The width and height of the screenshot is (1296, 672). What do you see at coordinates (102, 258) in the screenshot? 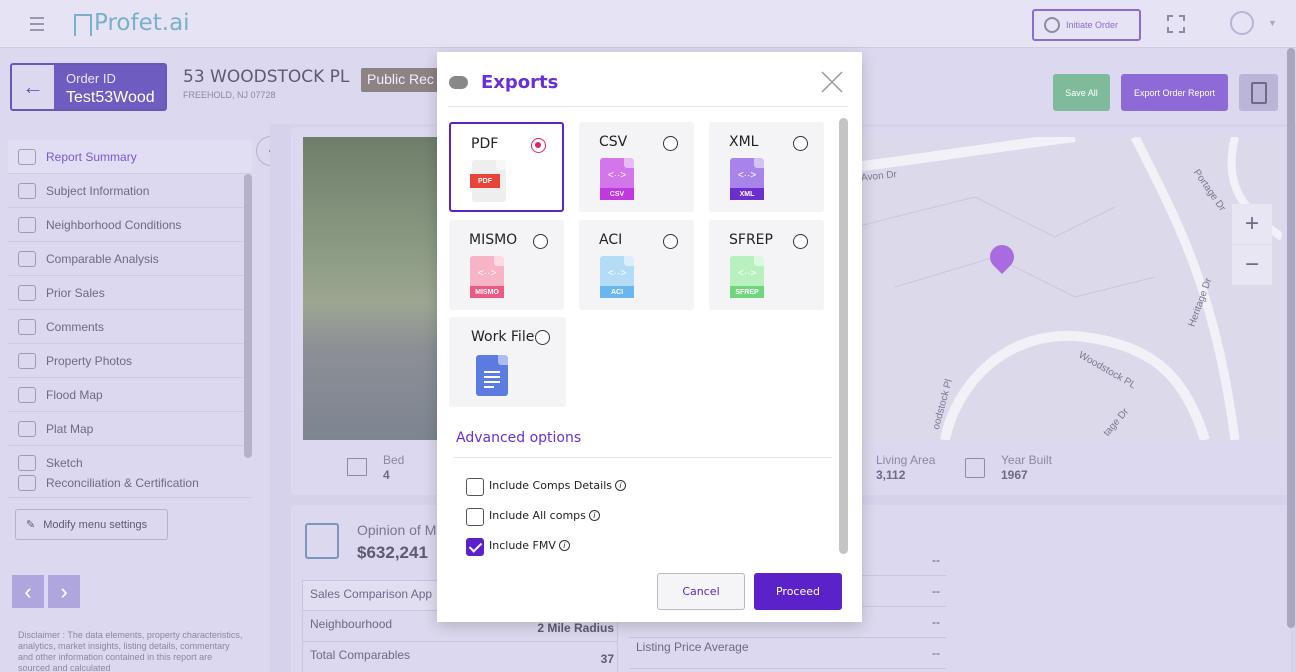
I see `sidebar-item-label: Comparable Analysis` at bounding box center [102, 258].